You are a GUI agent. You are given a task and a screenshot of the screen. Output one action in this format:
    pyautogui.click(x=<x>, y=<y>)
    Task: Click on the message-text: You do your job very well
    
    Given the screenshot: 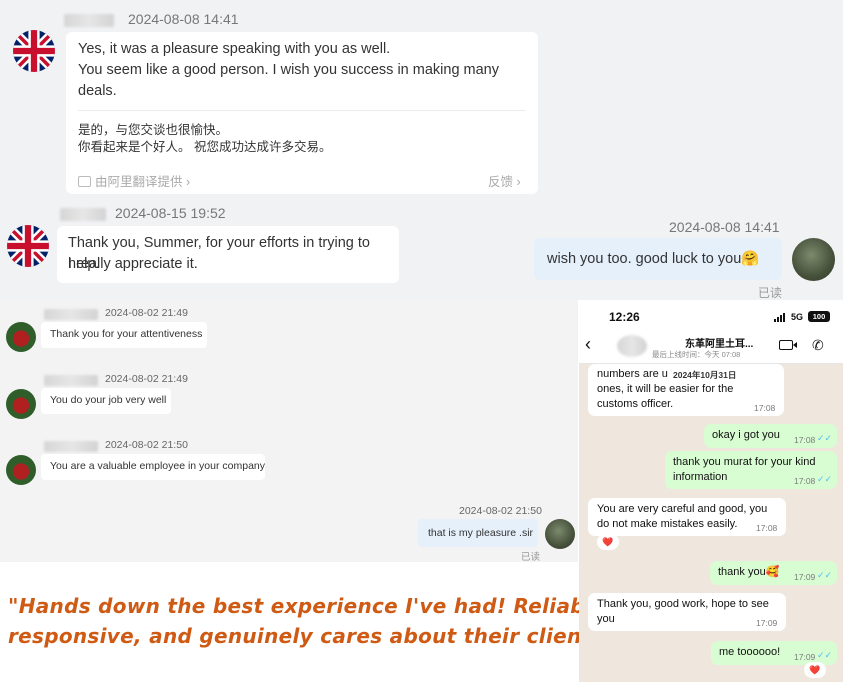 What is the action you would take?
    pyautogui.click(x=108, y=400)
    